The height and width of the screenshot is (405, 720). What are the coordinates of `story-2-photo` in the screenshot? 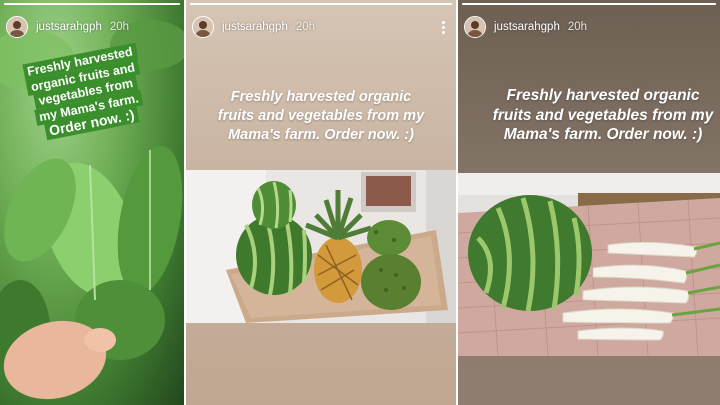 It's located at (321, 246).